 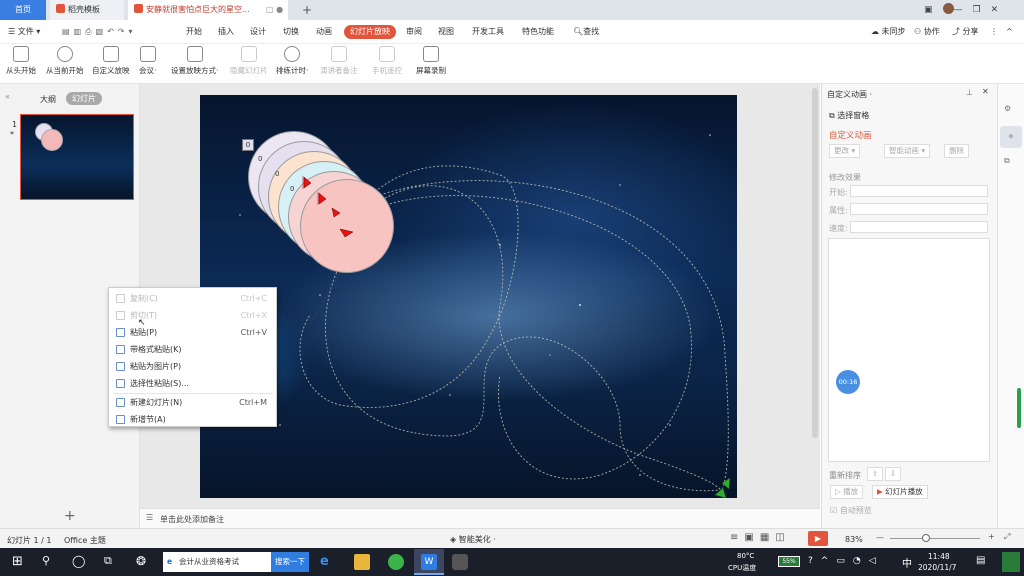 I want to click on menu-view: 视图, so click(x=446, y=32).